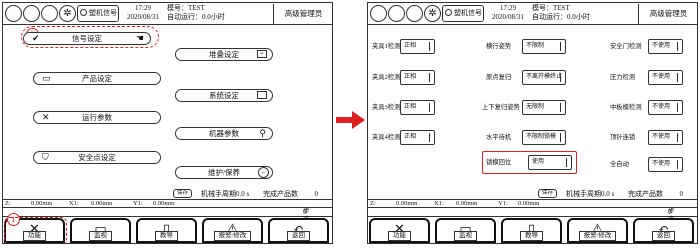 The height and width of the screenshot is (248, 700). I want to click on select-ejector-interlock: 不使用, so click(665, 137).